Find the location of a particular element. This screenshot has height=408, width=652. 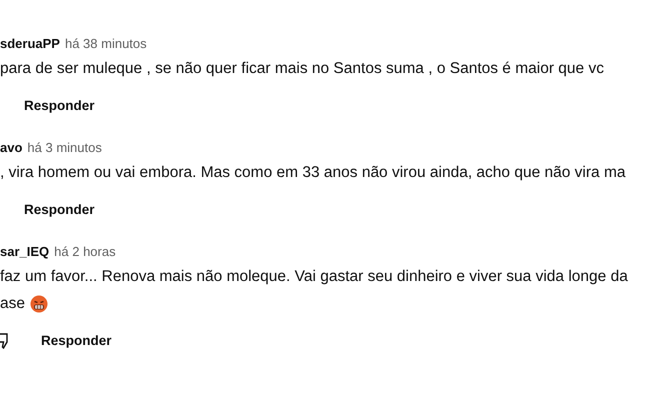

comment-author: avo is located at coordinates (11, 148).